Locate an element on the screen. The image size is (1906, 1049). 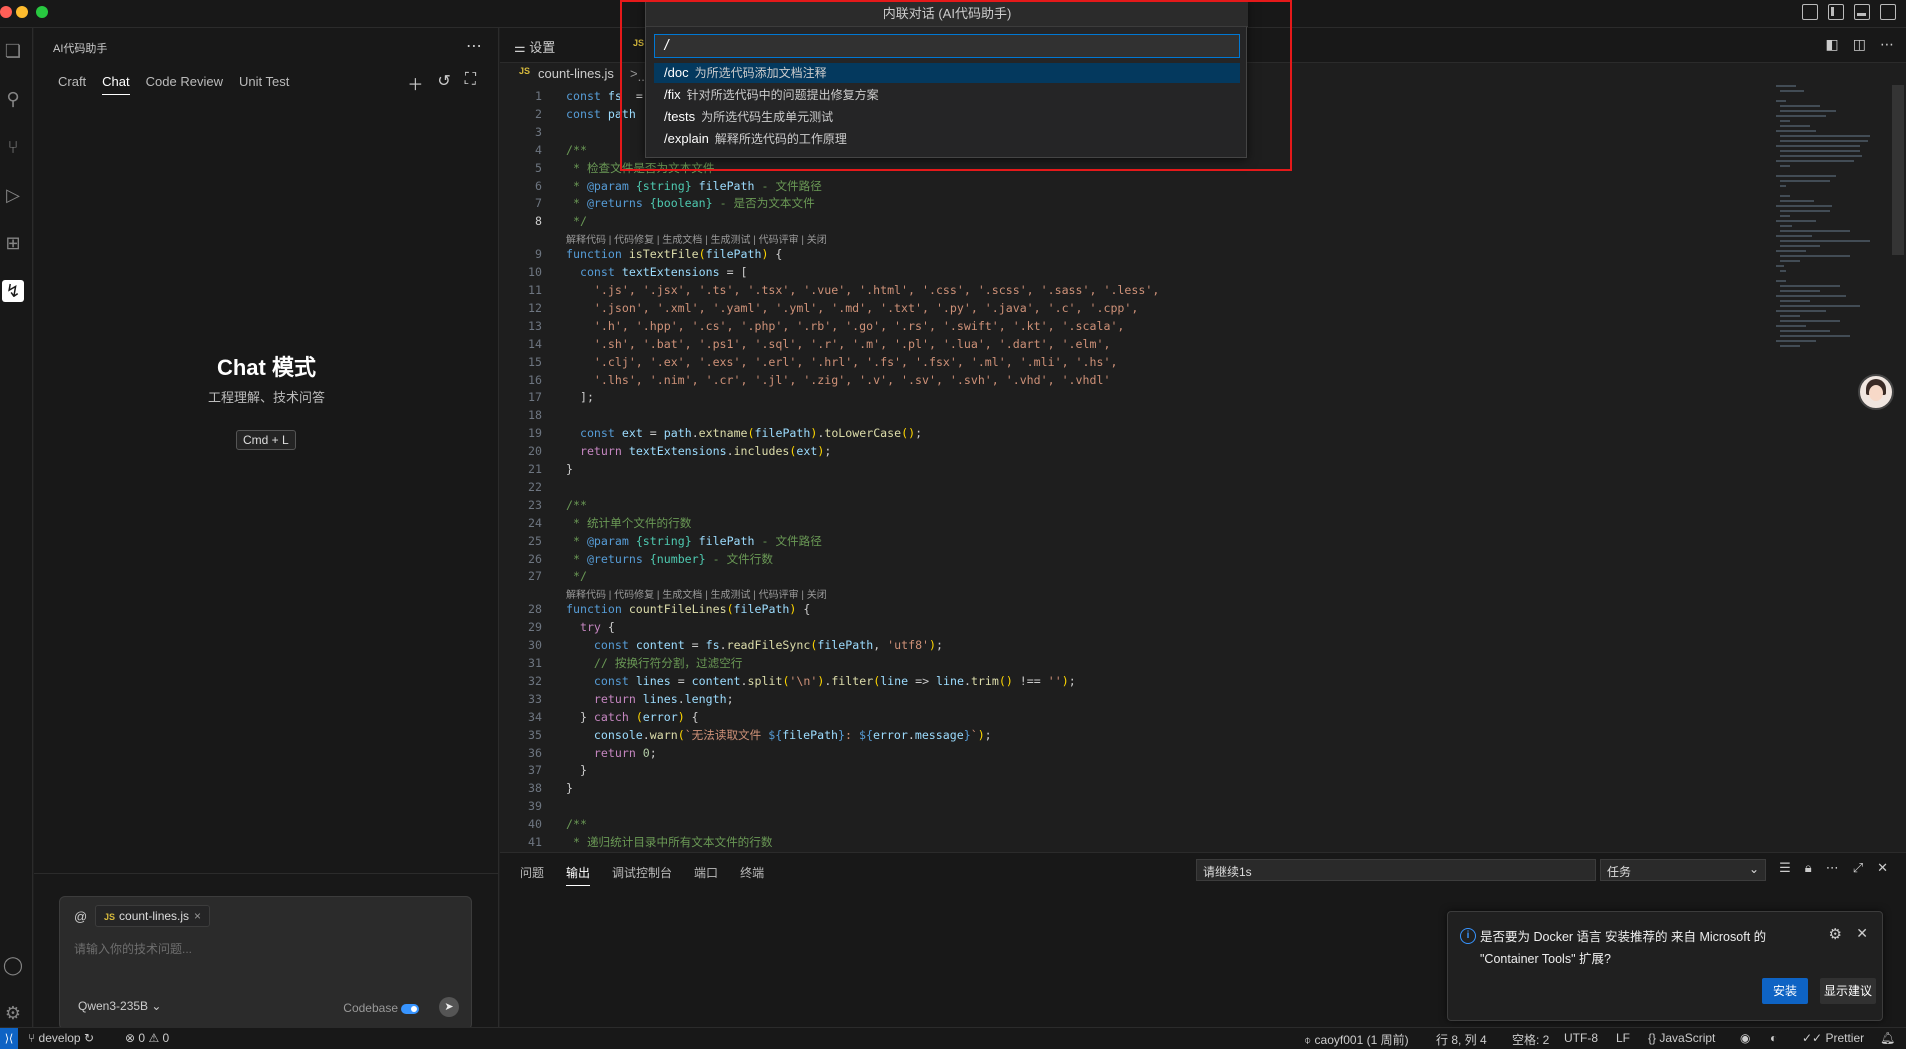
tab-settings: ⚌ 设置 is located at coordinates (534, 46).